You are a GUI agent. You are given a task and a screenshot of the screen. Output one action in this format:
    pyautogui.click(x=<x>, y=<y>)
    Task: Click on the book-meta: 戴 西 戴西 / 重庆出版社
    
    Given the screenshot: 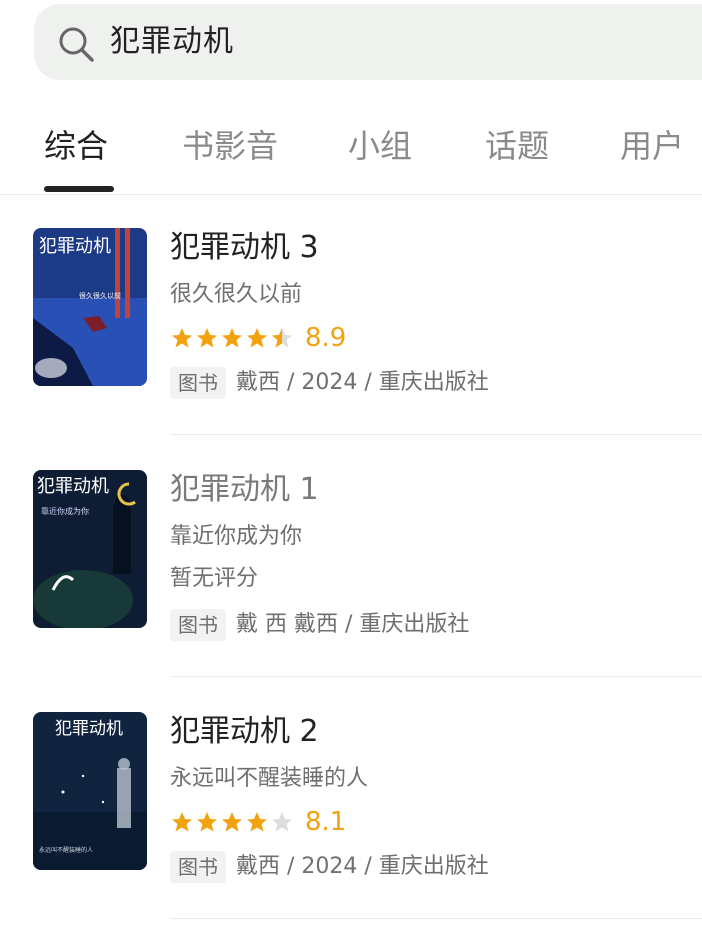 What is the action you would take?
    pyautogui.click(x=353, y=624)
    